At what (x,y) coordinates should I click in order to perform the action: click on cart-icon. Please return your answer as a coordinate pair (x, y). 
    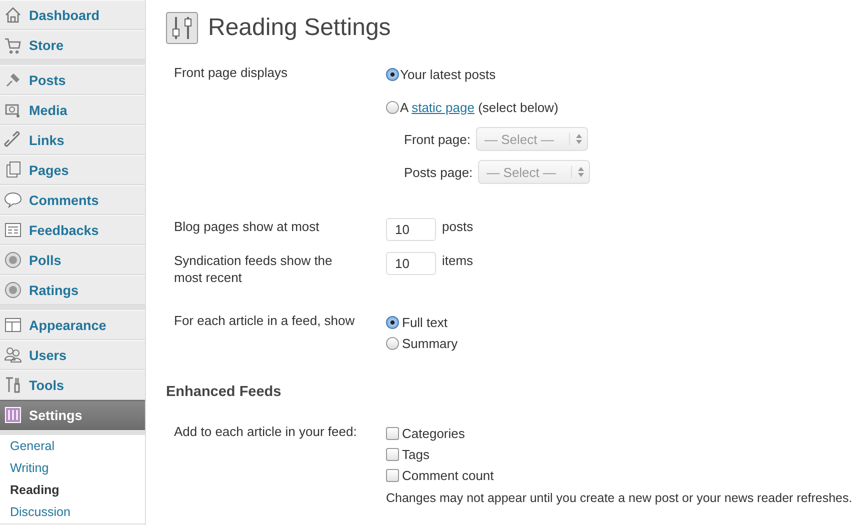
    Looking at the image, I should click on (13, 45).